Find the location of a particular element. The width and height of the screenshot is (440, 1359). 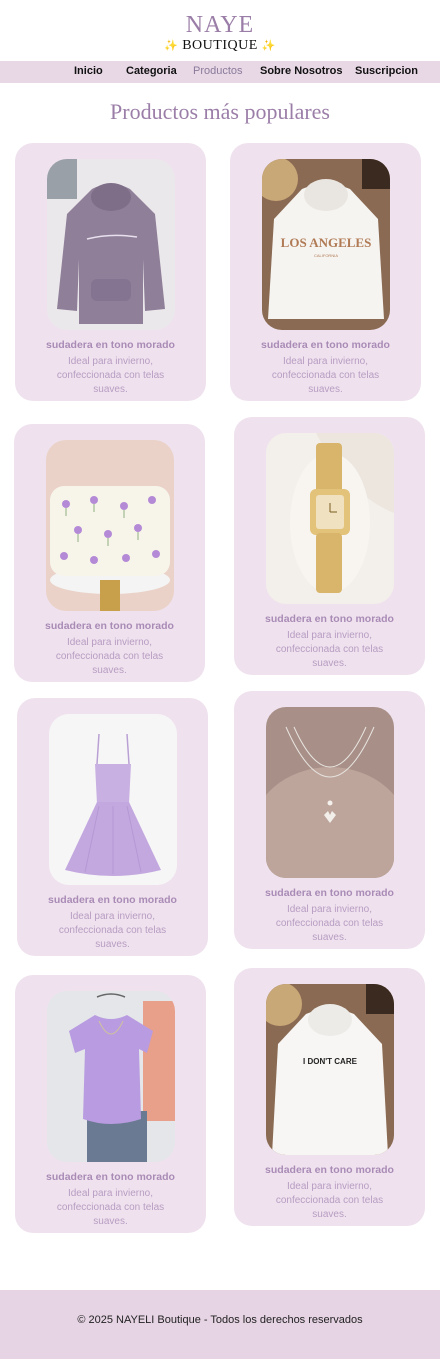

nav-item-productos: Productos is located at coordinates (218, 71).